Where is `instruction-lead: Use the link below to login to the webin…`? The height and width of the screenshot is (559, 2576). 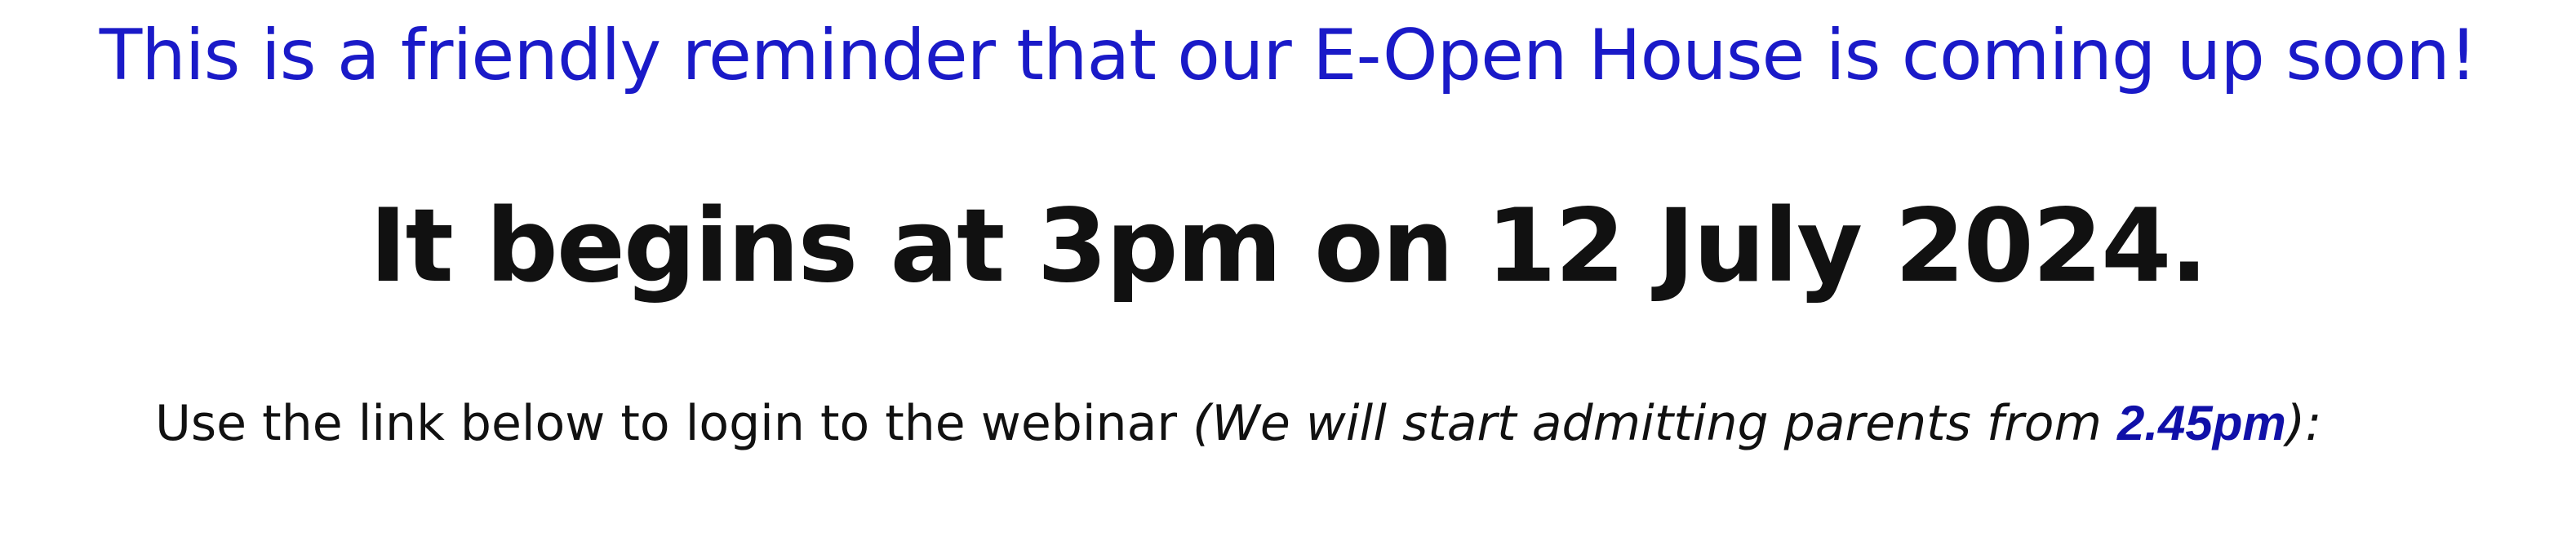 instruction-lead: Use the link below to login to the webin… is located at coordinates (674, 423).